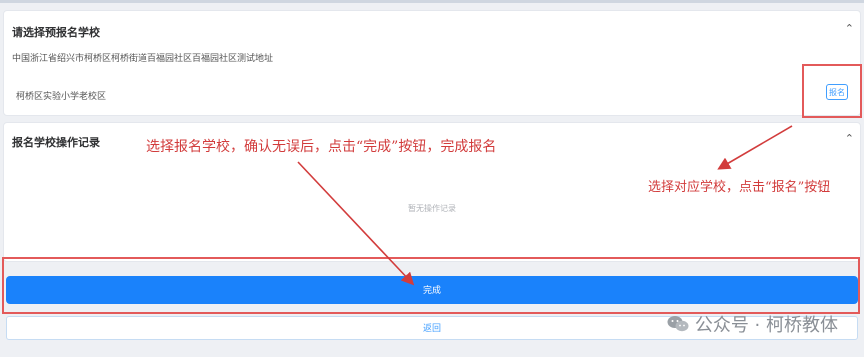 The width and height of the screenshot is (864, 357). I want to click on watermark: 公众号 · 柯桥教体, so click(752, 324).